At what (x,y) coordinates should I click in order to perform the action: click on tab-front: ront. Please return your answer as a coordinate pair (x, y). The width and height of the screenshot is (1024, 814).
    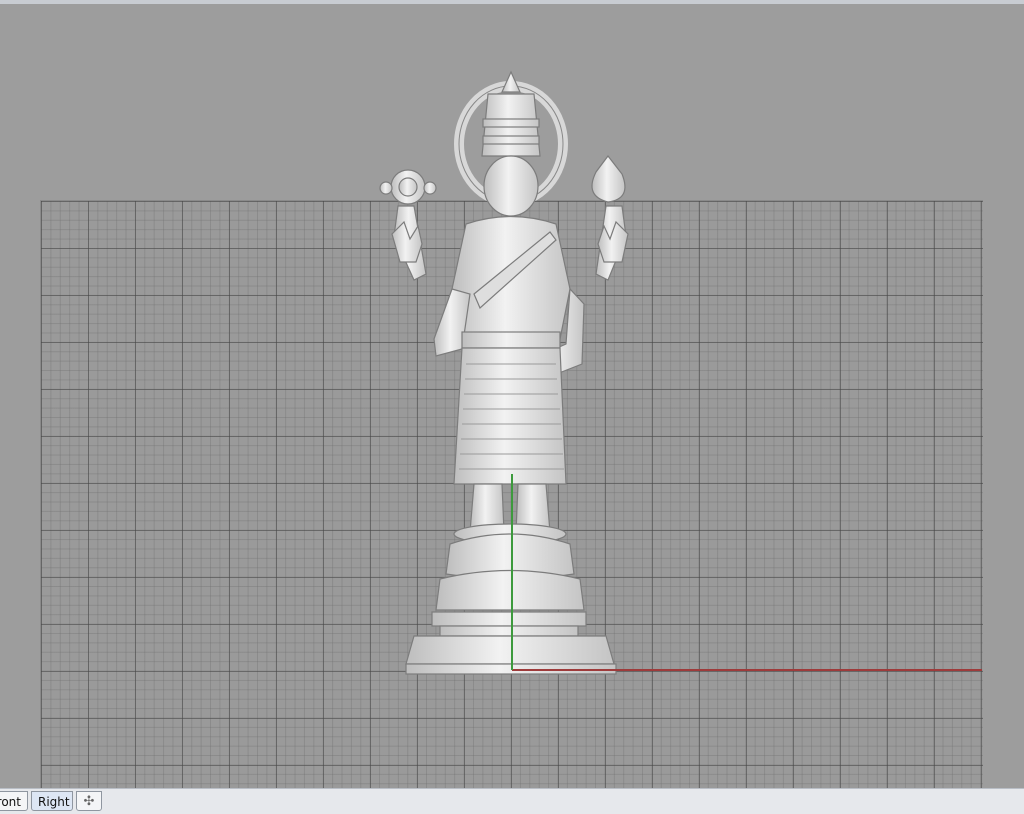
    Looking at the image, I should click on (14, 801).